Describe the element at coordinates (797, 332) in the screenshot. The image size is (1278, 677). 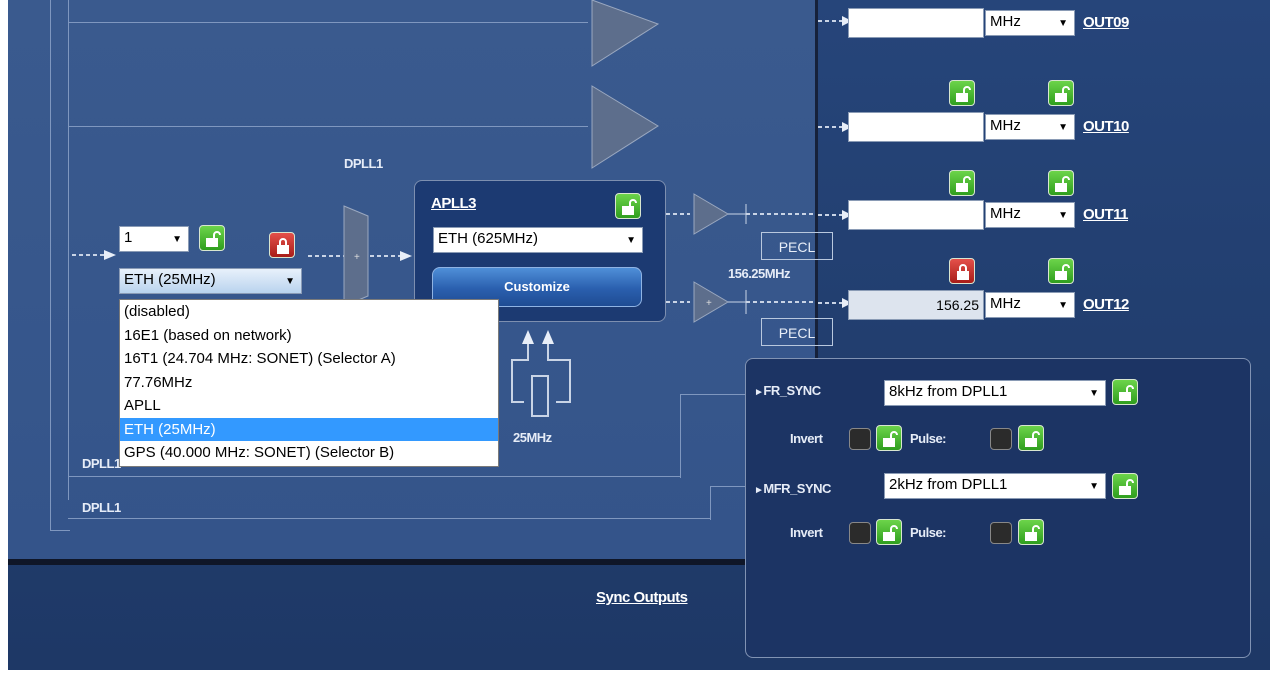
I see `out12-driver-badge: PECL` at that location.